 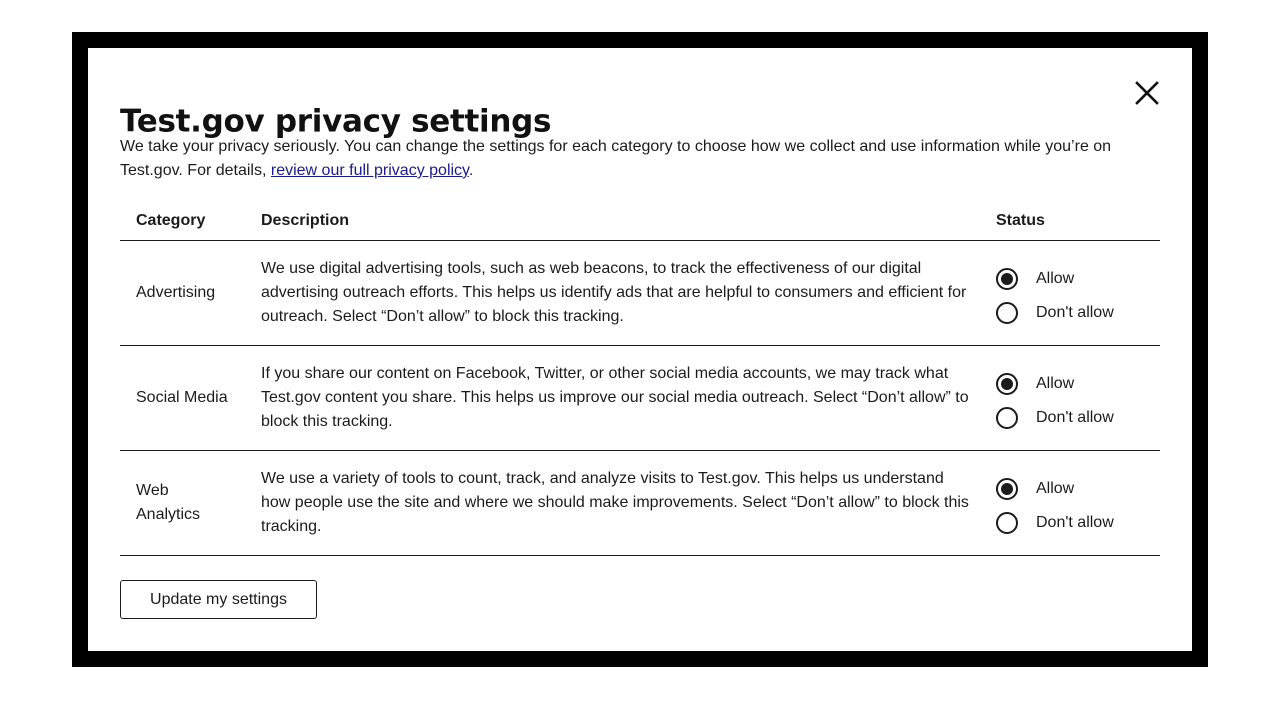 I want to click on social-media-allow-radio: Allow, so click(x=1076, y=384).